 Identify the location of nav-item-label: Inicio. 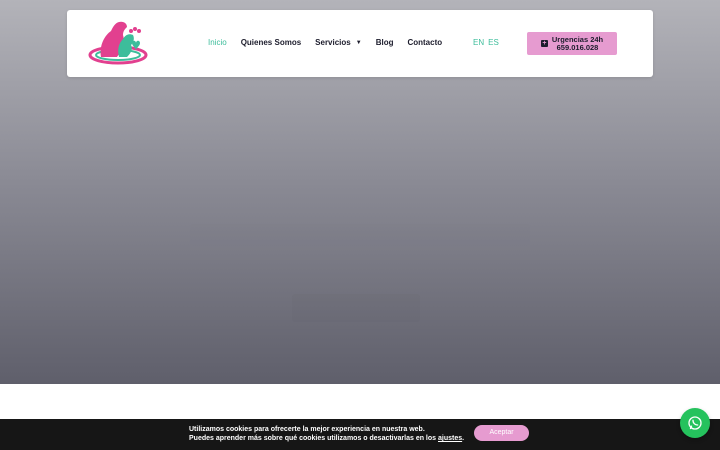
(217, 42).